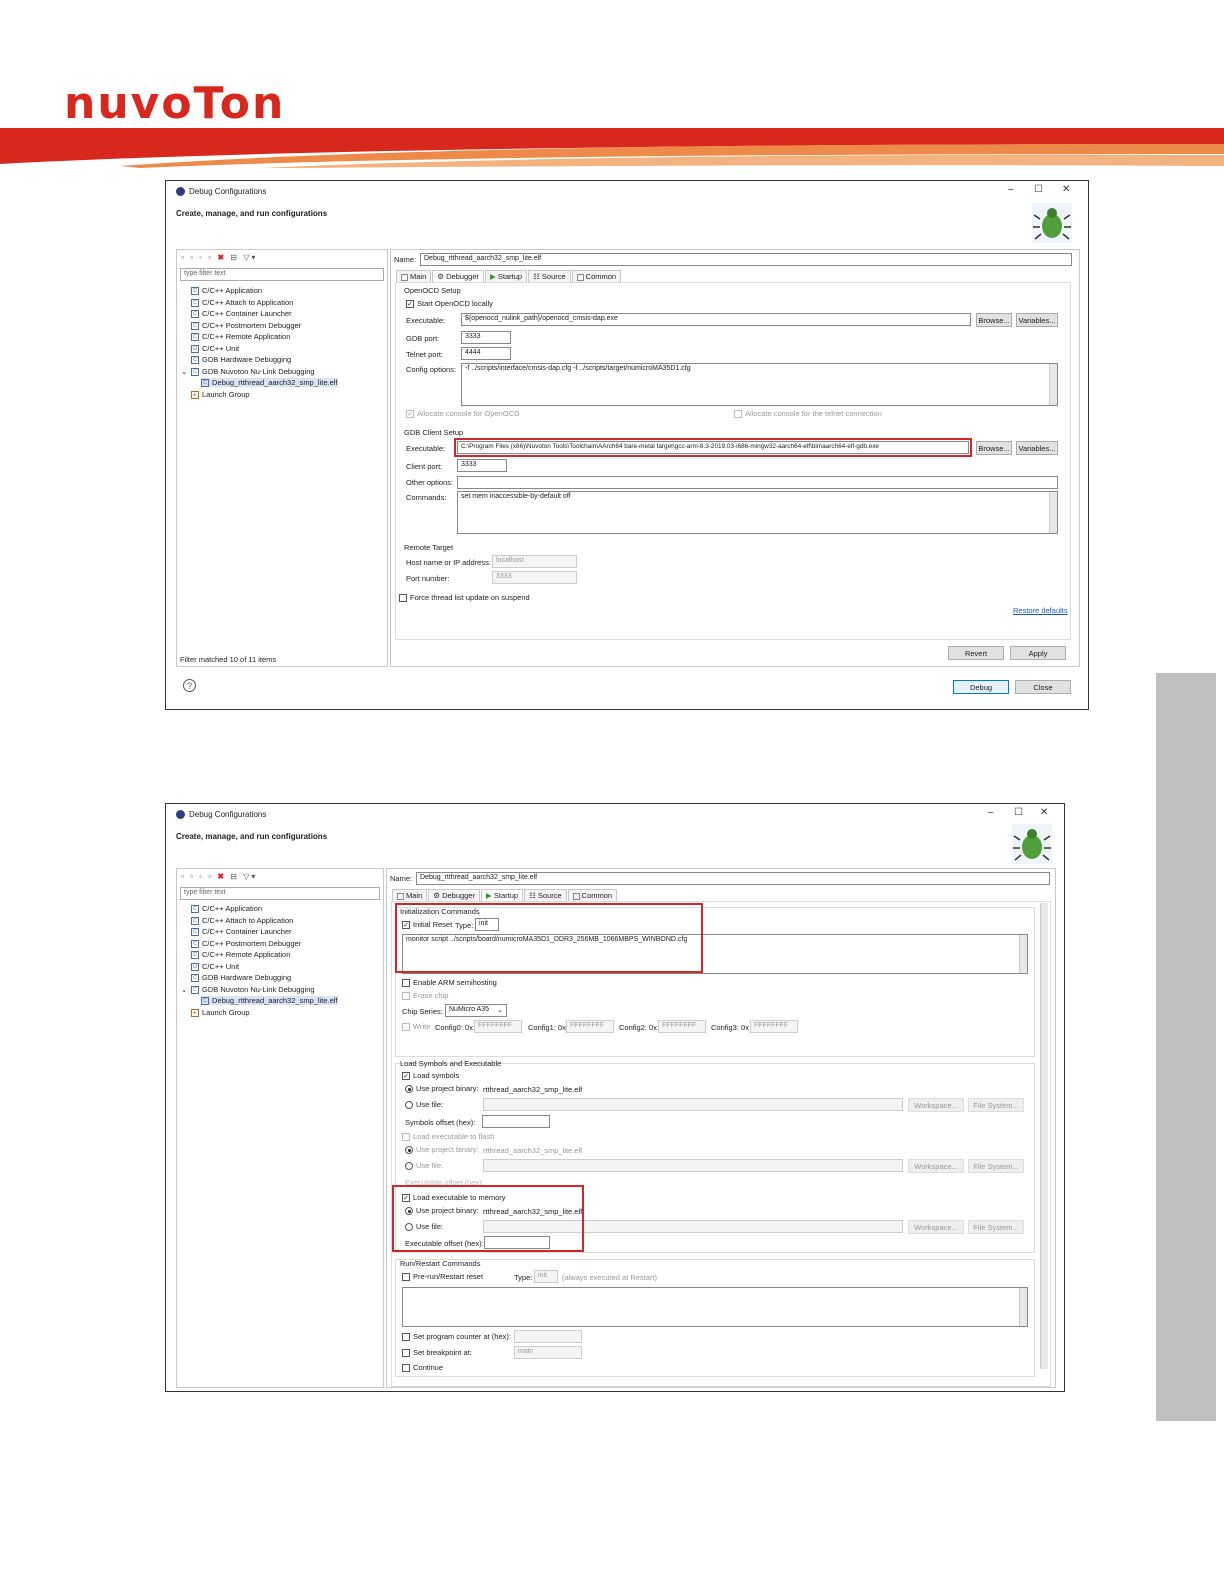  I want to click on load-flash-checkbox: Load executable to flash, so click(448, 1137).